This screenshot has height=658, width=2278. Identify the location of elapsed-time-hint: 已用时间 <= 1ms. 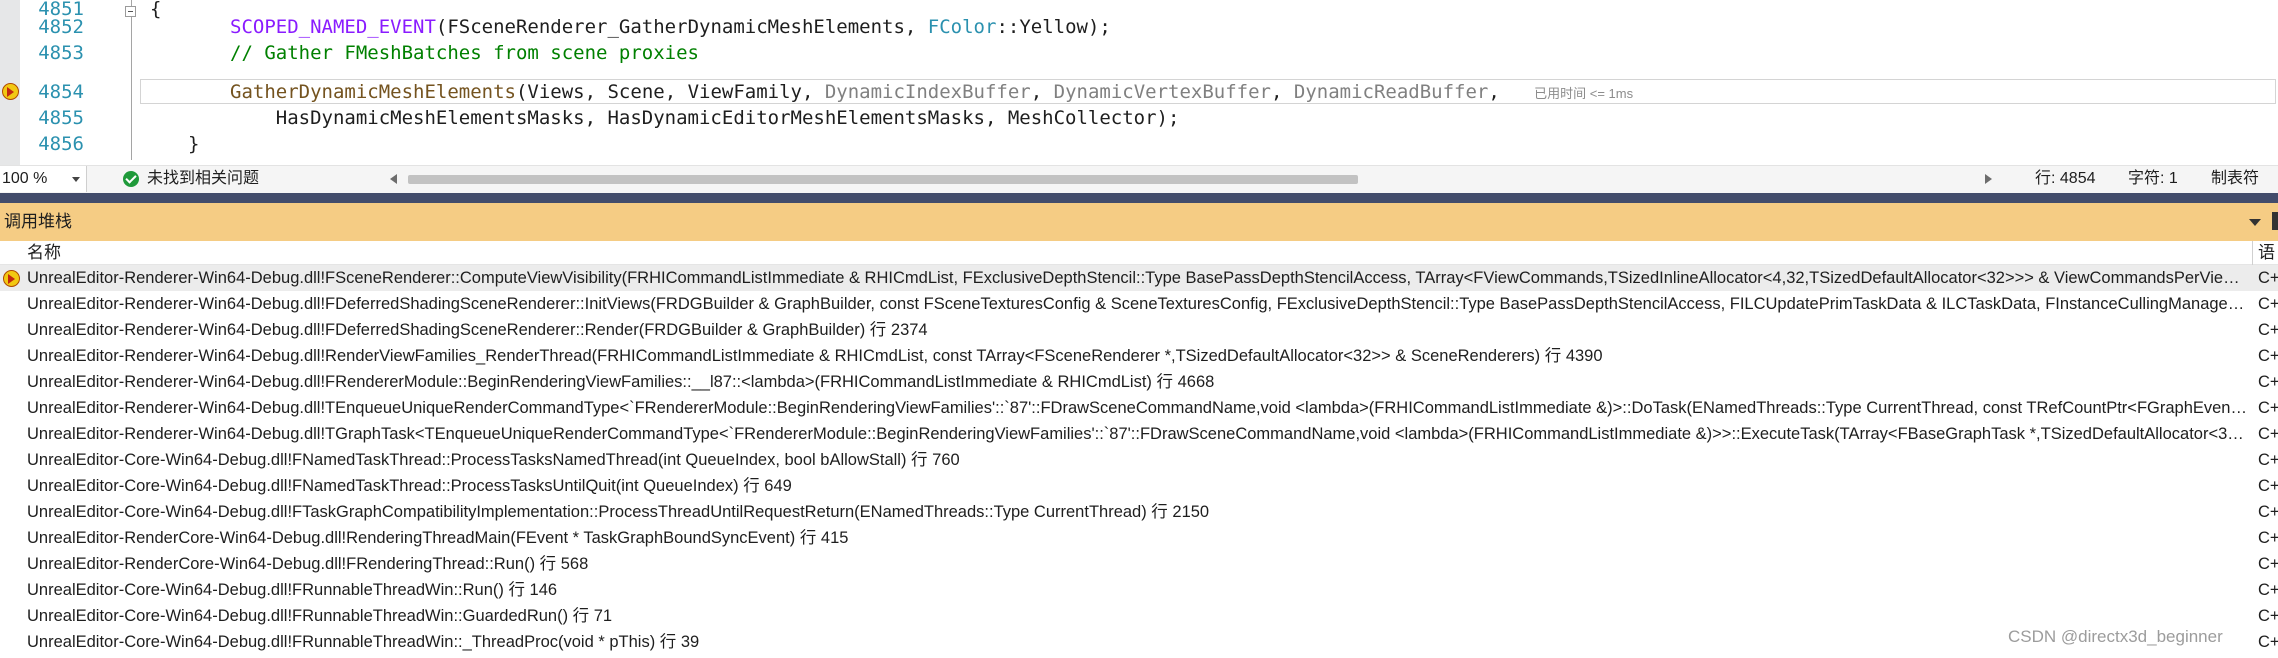
(1584, 93).